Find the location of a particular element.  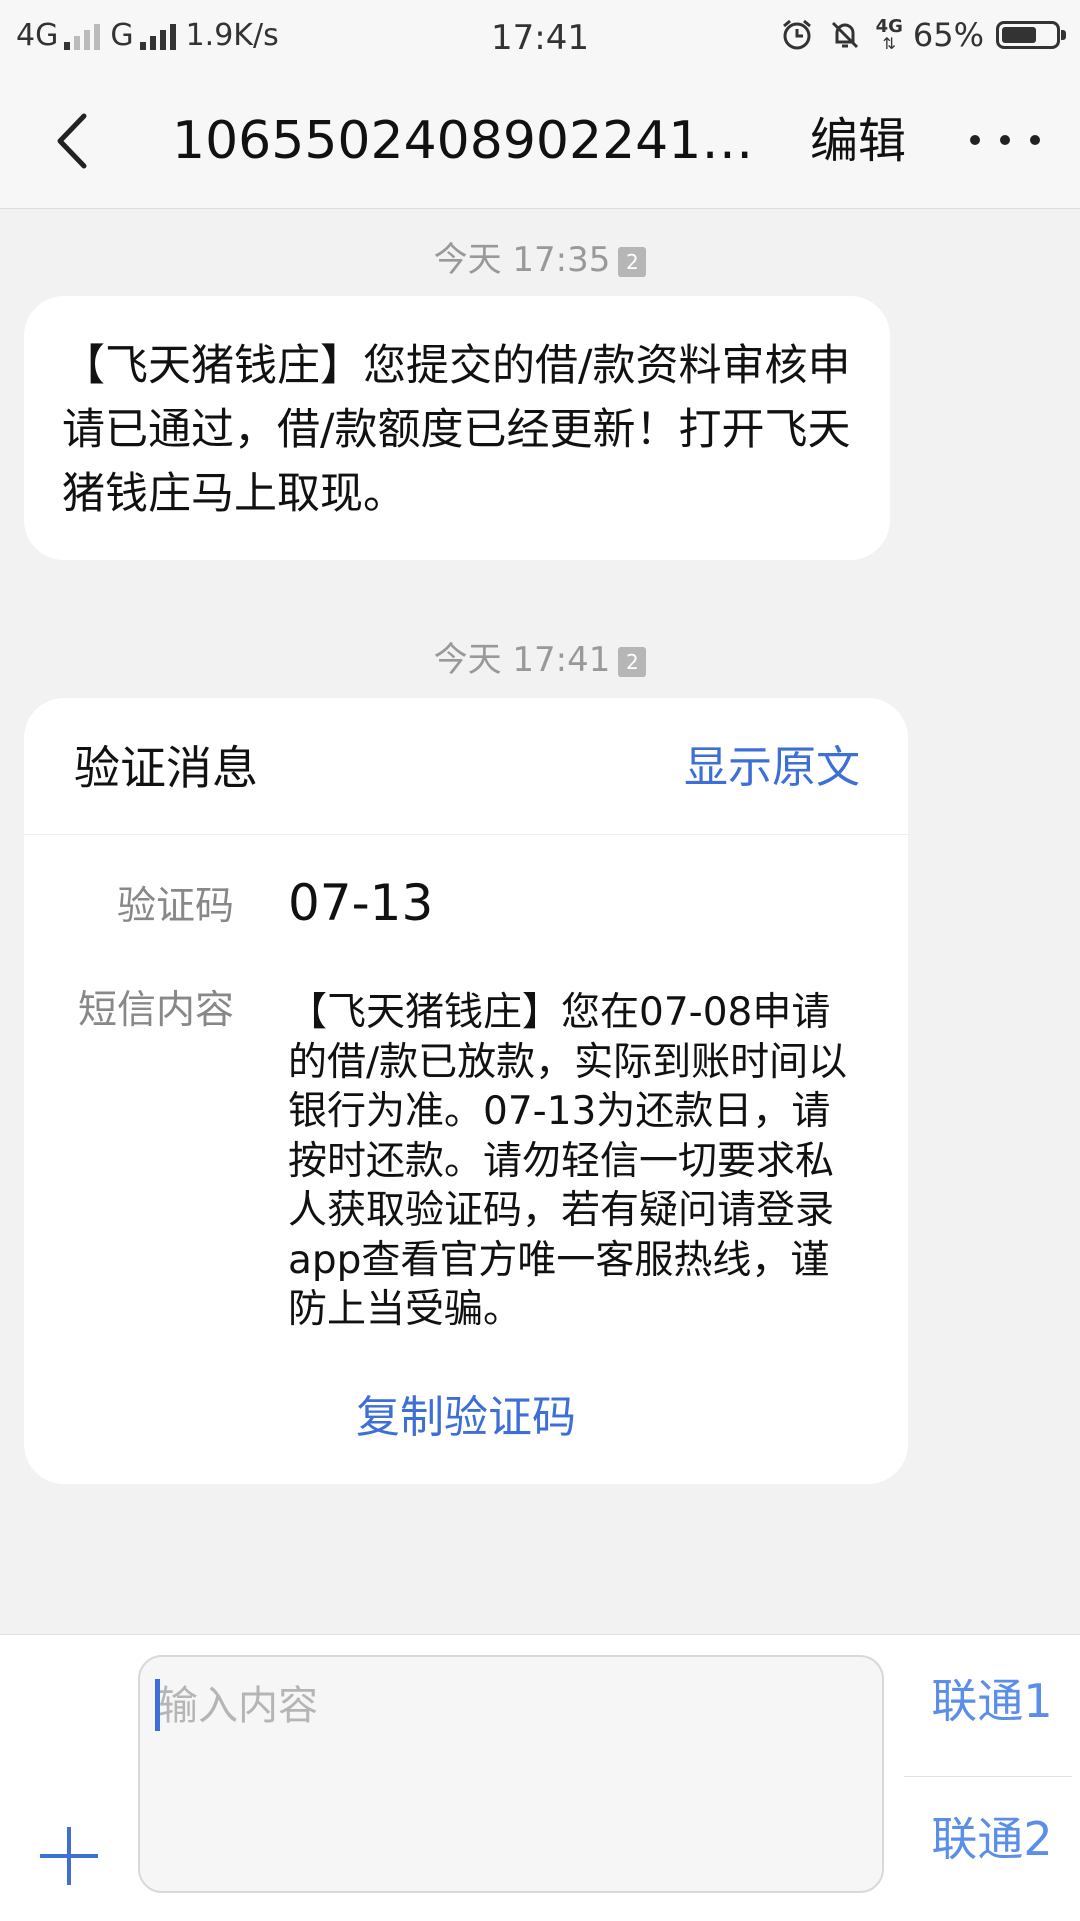

timestamp-text: 今天 17:35 is located at coordinates (522, 260).